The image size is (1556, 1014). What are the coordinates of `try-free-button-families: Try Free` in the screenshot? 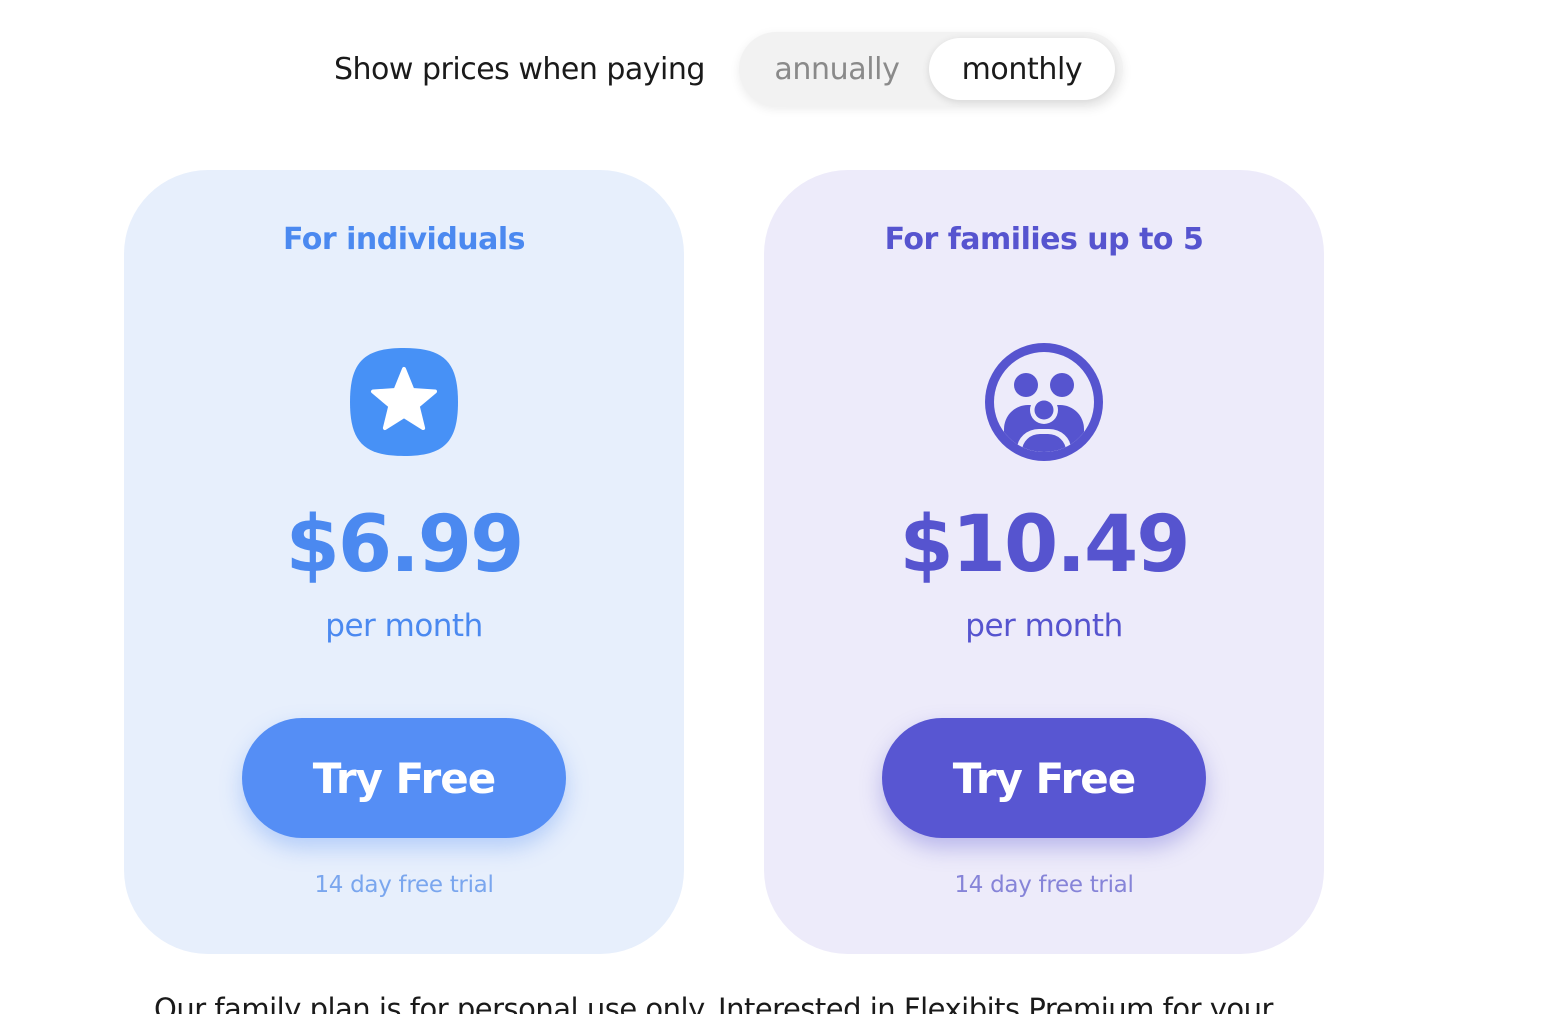 It's located at (1044, 778).